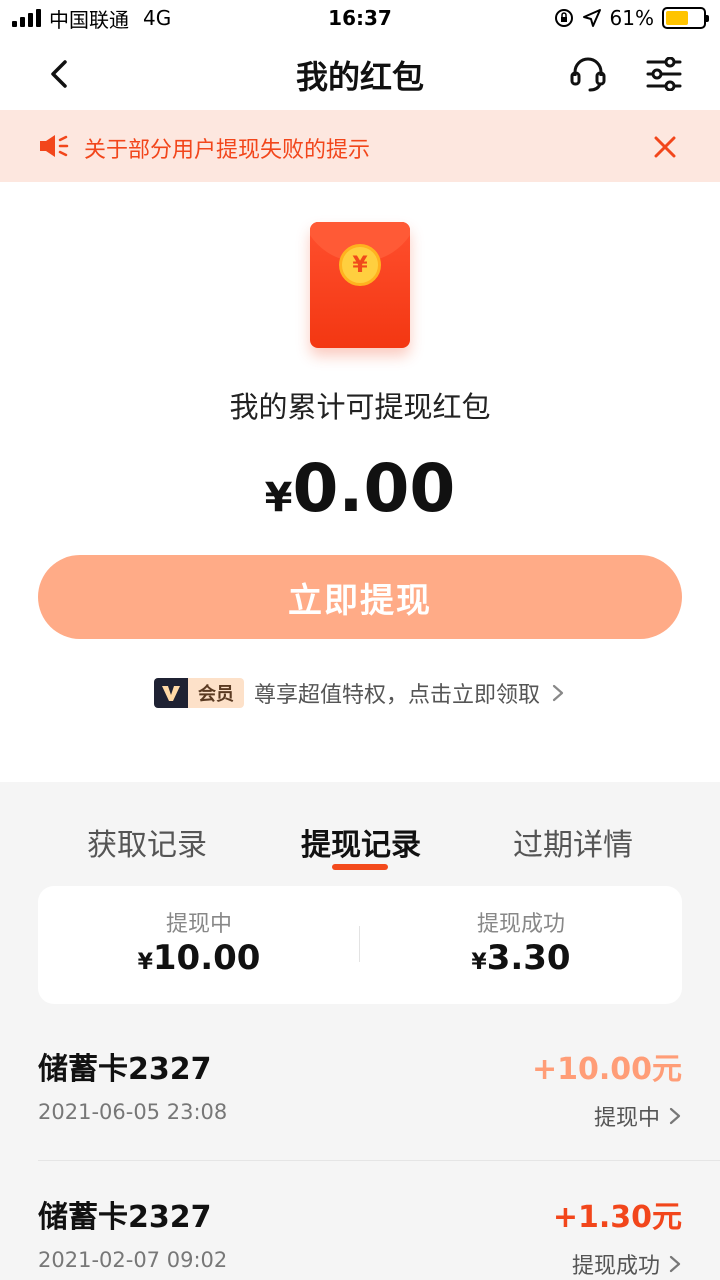  What do you see at coordinates (360, 18) in the screenshot?
I see `status-bar: 中国联通 4G 16:37 61%` at bounding box center [360, 18].